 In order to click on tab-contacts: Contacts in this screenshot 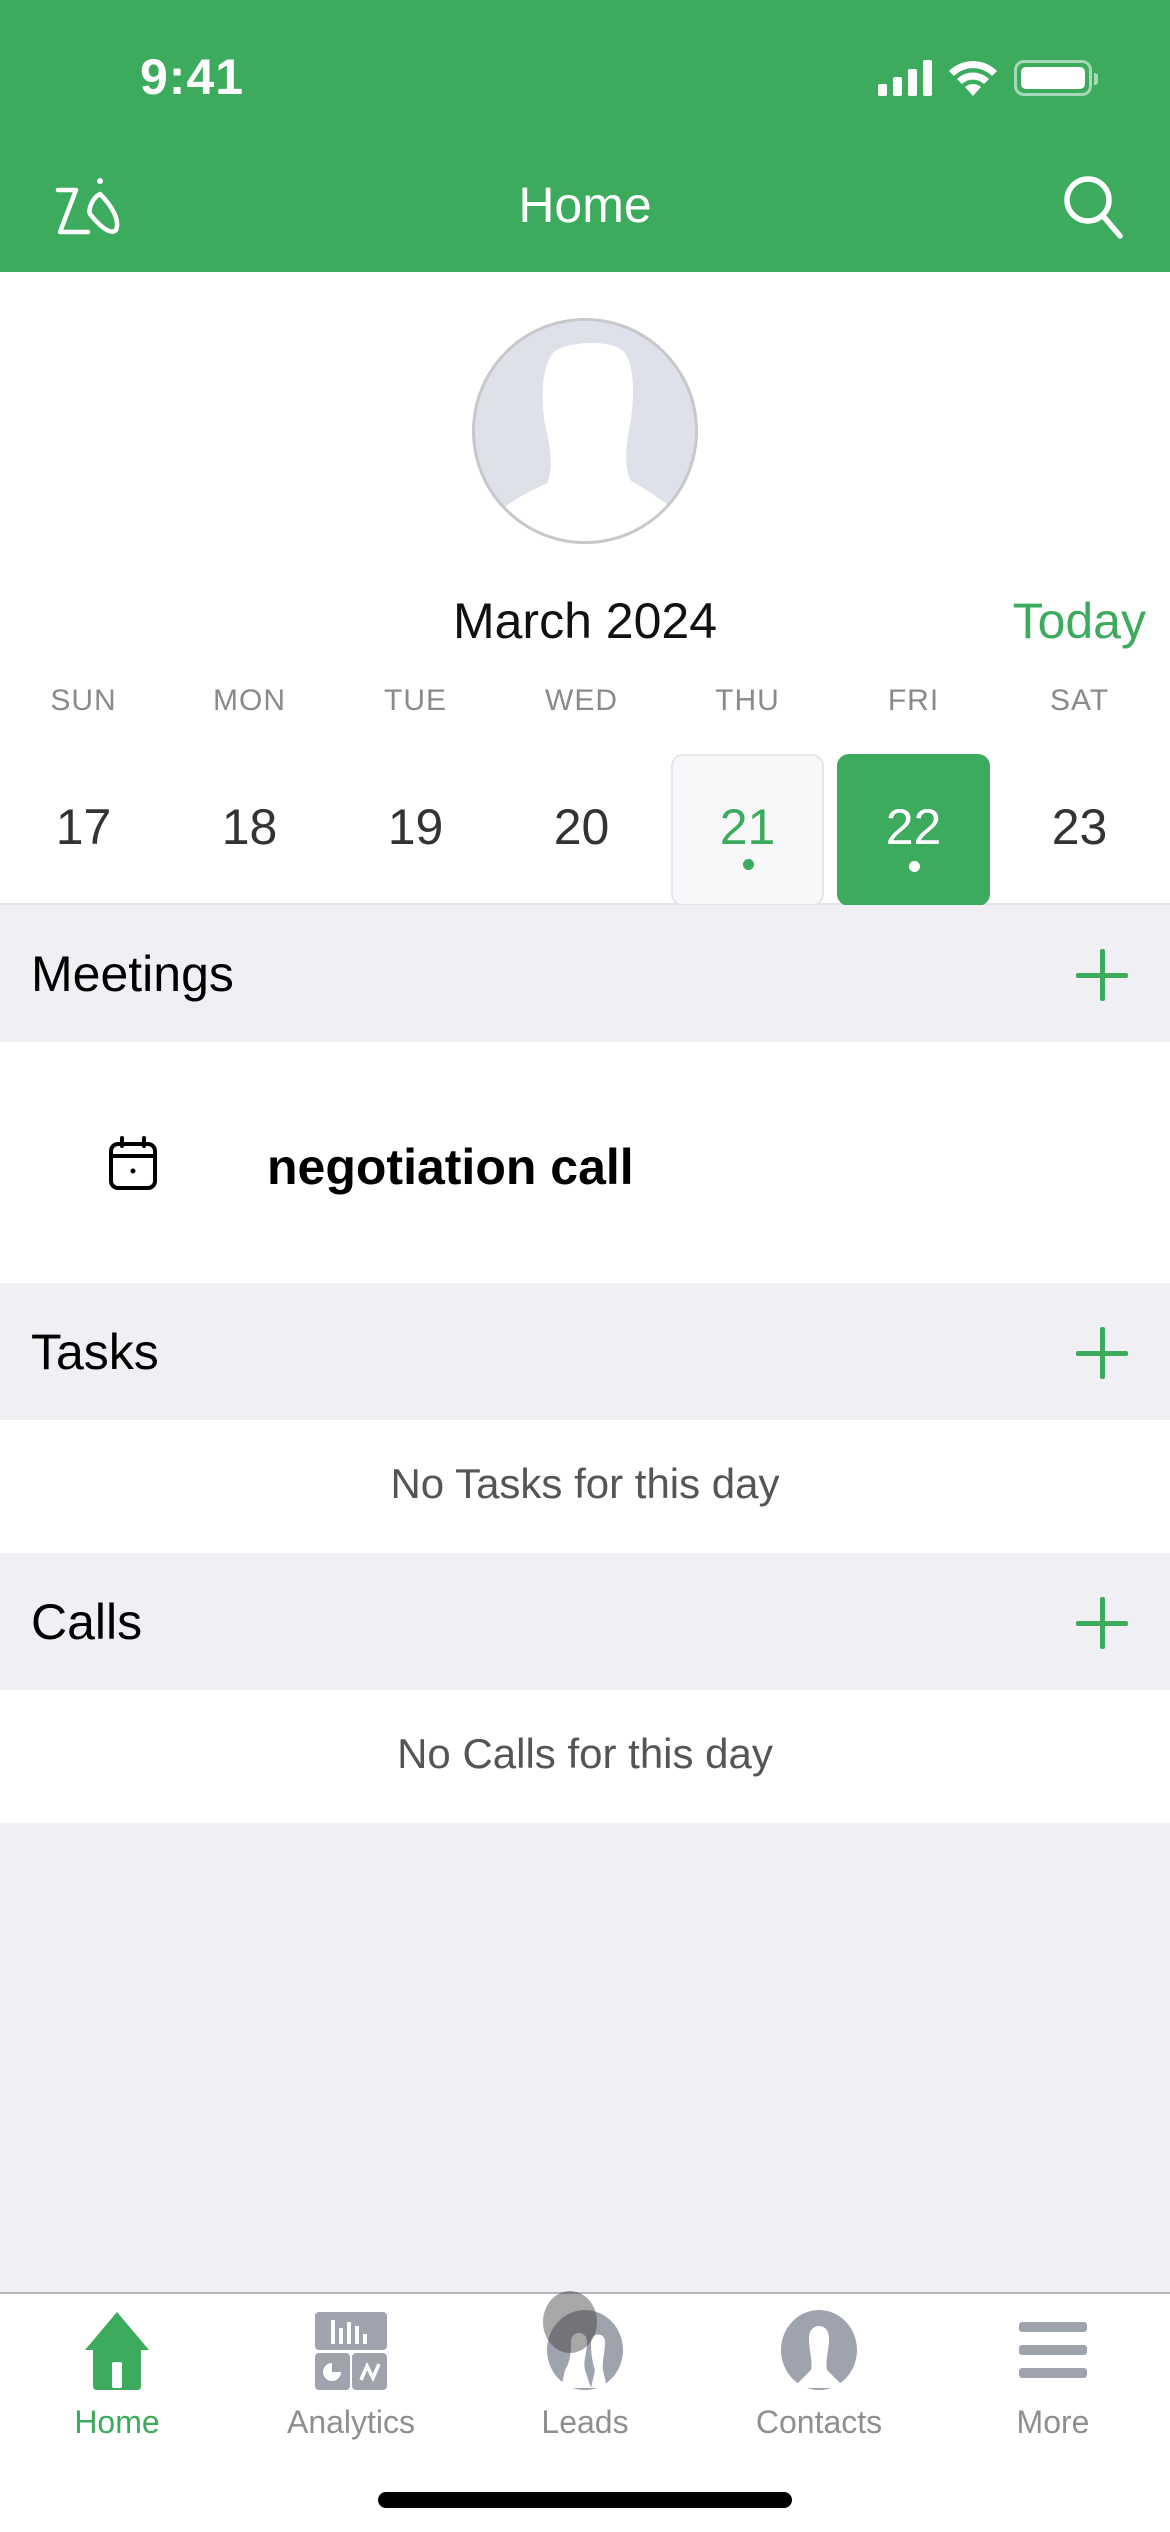, I will do `click(819, 2374)`.